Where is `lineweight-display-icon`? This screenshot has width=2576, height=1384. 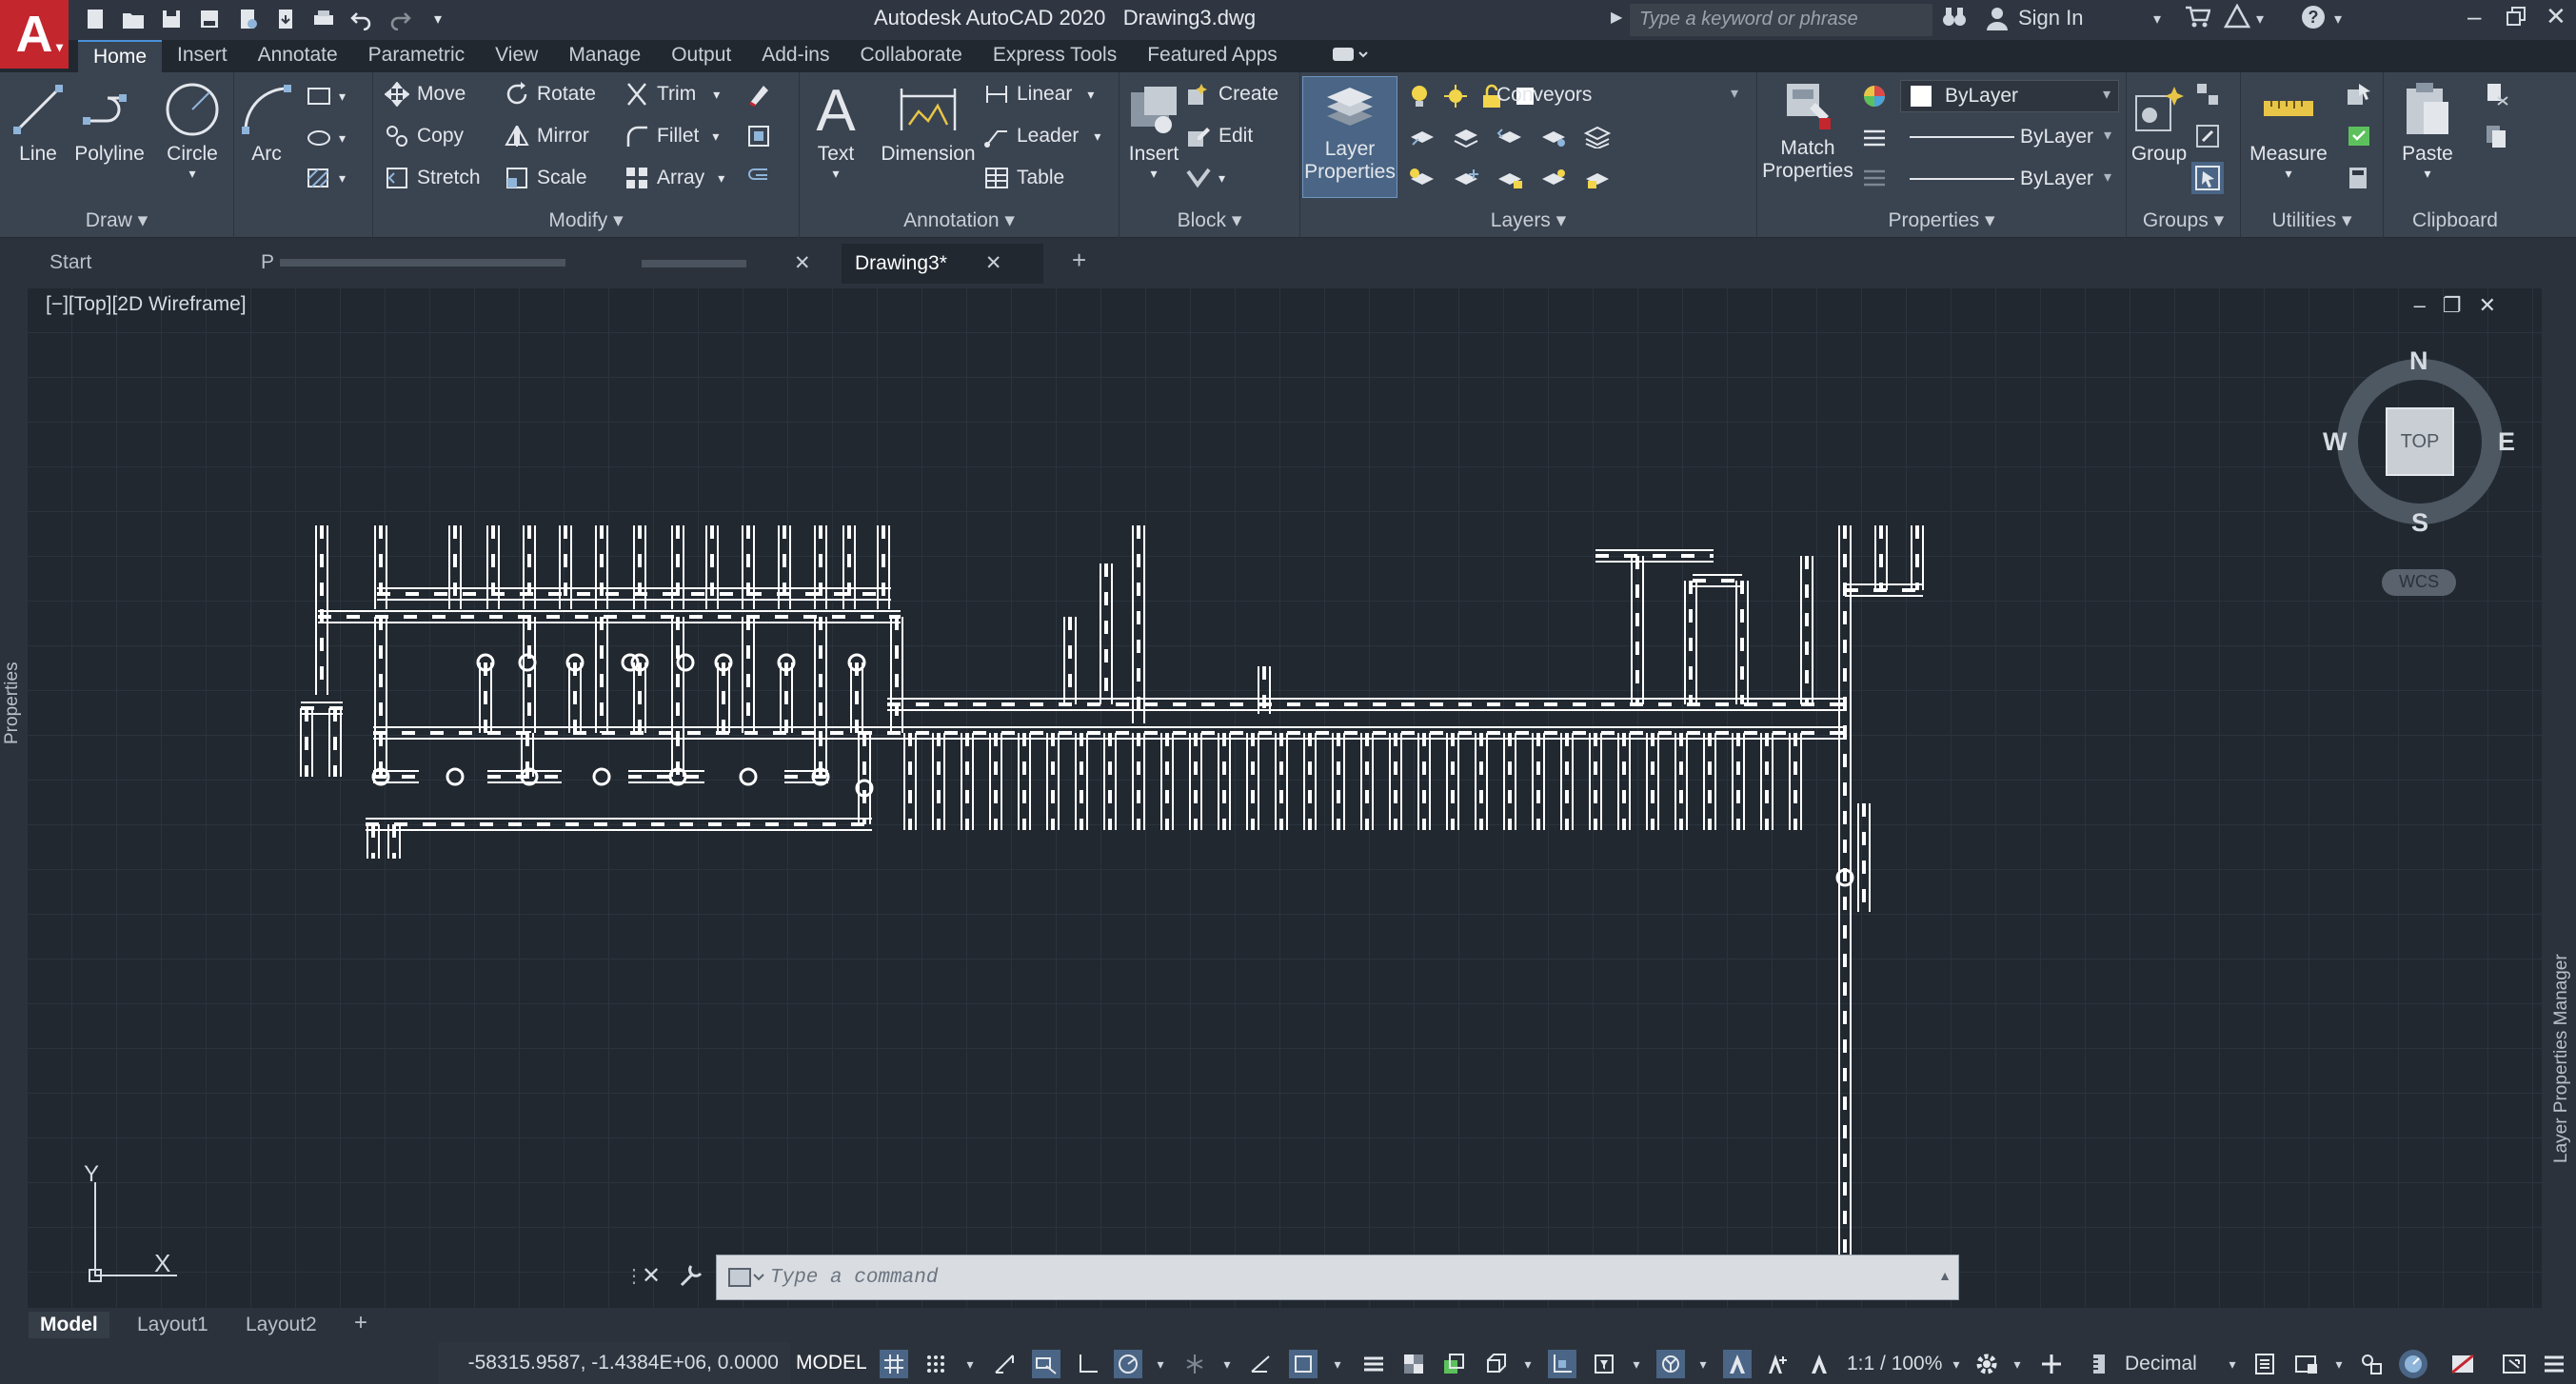 lineweight-display-icon is located at coordinates (1373, 1364).